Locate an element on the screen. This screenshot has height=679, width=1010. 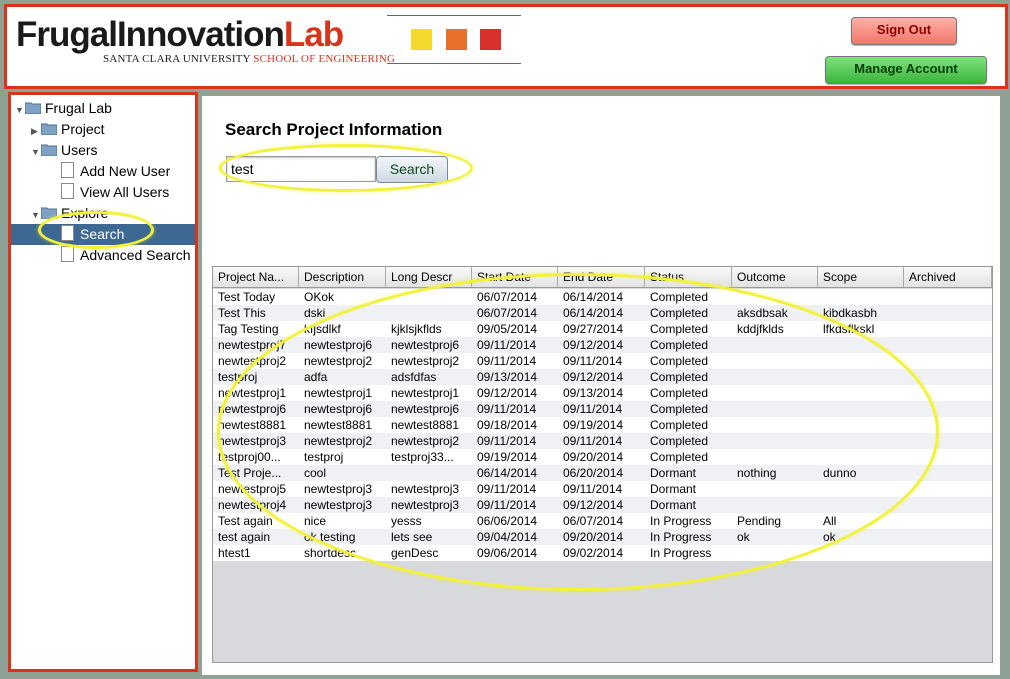
table-cell: 09/12/2014 is located at coordinates (593, 377).